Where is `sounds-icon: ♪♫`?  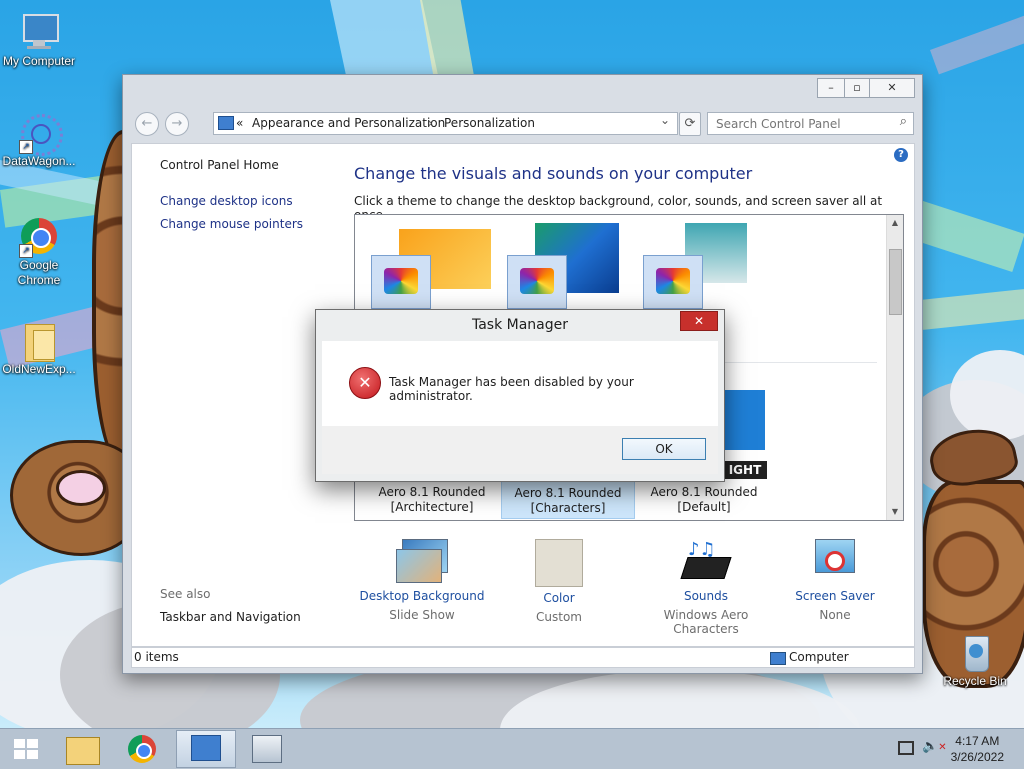 sounds-icon: ♪♫ is located at coordinates (706, 562).